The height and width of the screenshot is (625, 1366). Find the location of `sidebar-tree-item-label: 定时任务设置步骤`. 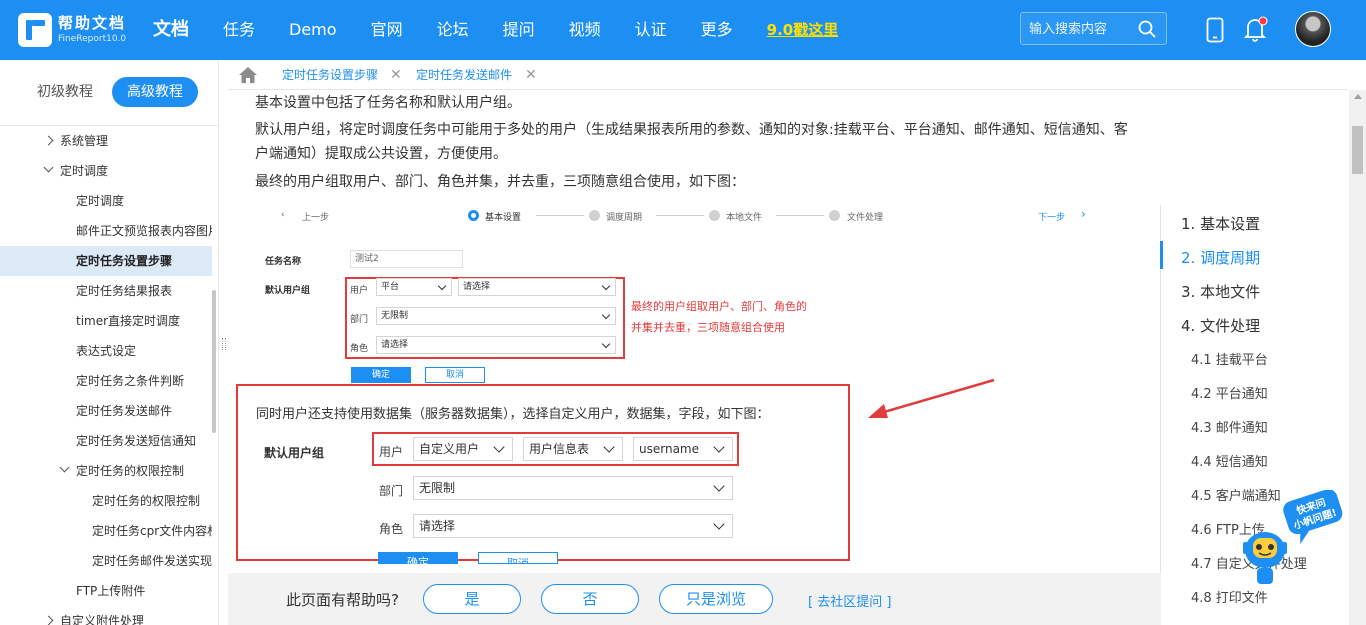

sidebar-tree-item-label: 定时任务设置步骤 is located at coordinates (124, 261).